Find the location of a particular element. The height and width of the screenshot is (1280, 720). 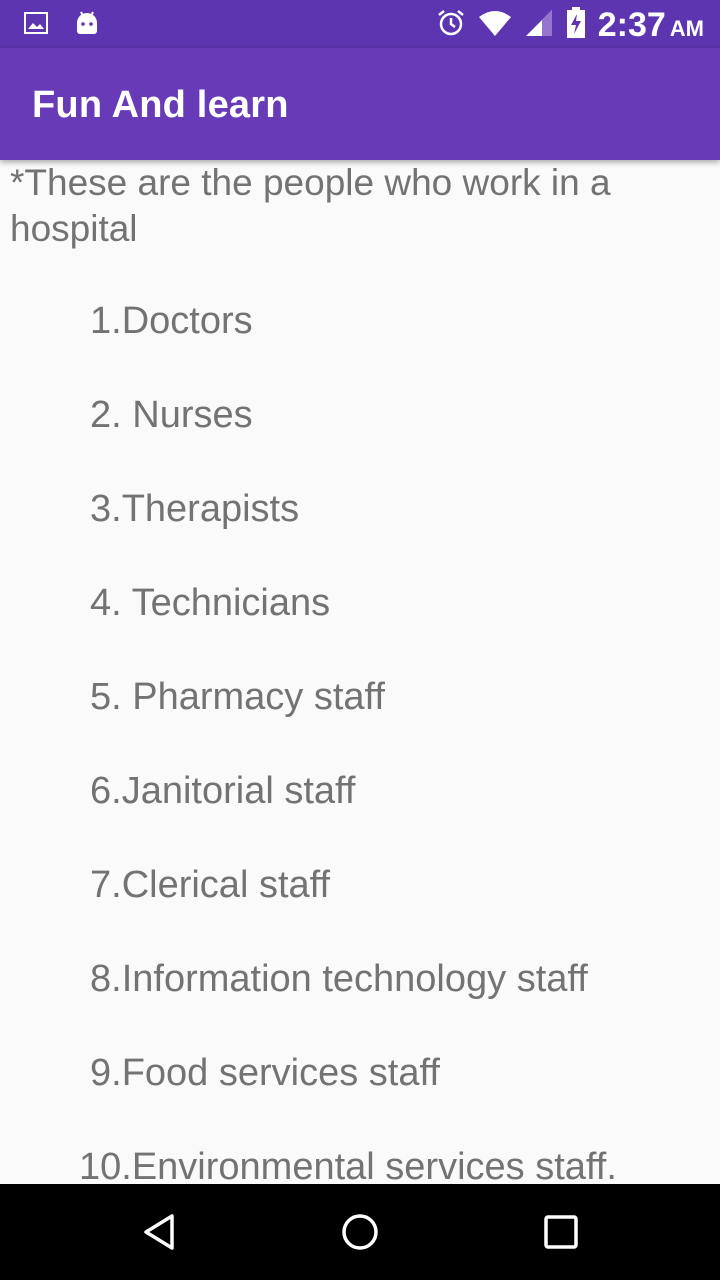

ampm-text: AM is located at coordinates (686, 28).